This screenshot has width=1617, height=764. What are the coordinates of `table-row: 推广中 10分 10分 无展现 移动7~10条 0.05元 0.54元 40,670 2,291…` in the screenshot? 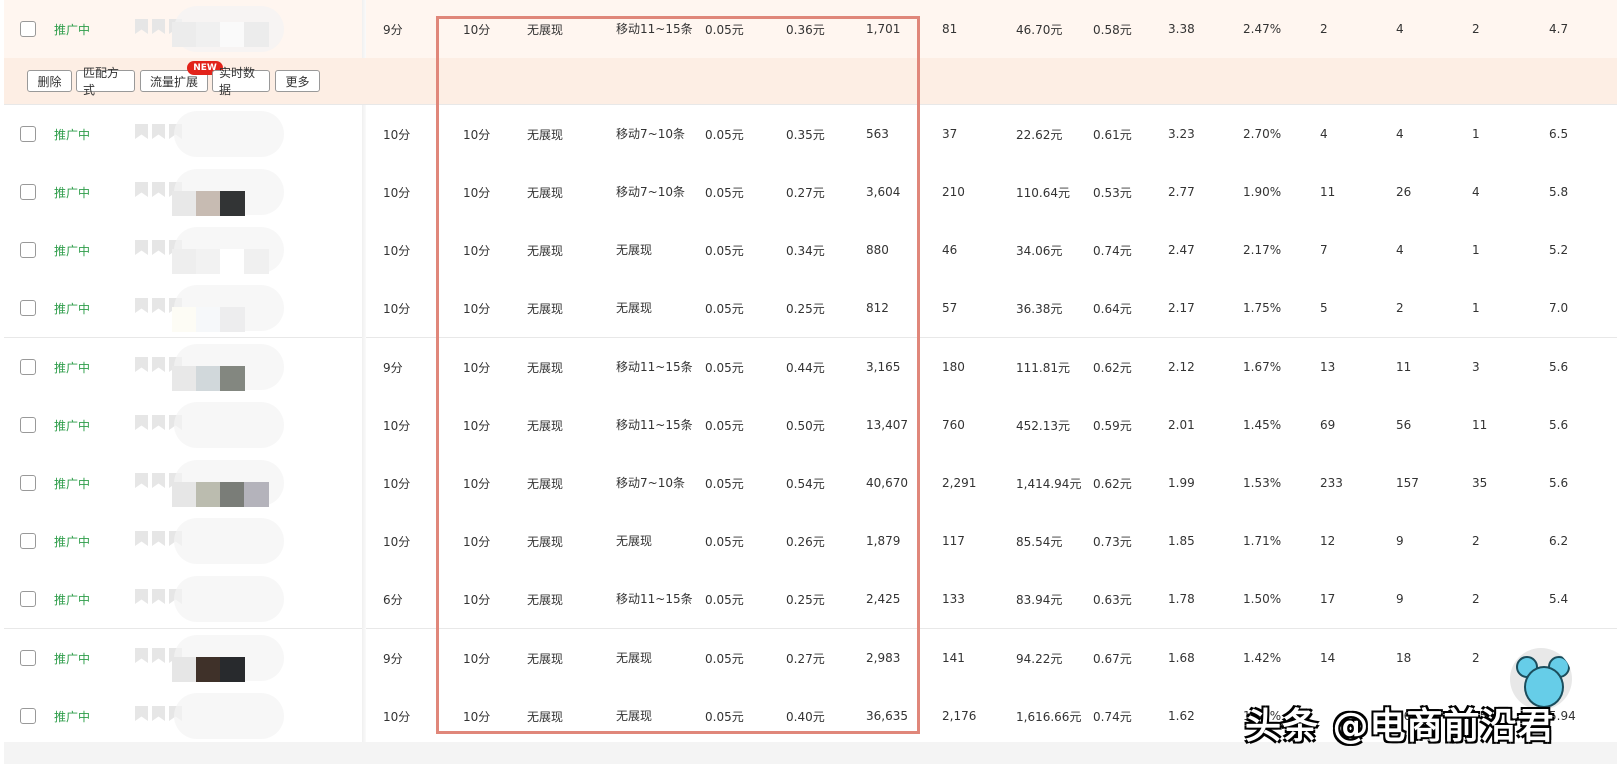 It's located at (810, 483).